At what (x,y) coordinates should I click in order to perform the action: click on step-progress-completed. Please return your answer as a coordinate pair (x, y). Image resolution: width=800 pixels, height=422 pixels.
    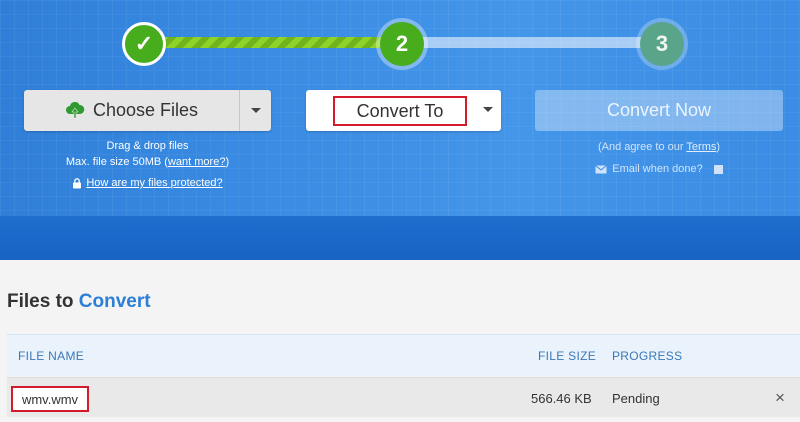
    Looking at the image, I should click on (275, 42).